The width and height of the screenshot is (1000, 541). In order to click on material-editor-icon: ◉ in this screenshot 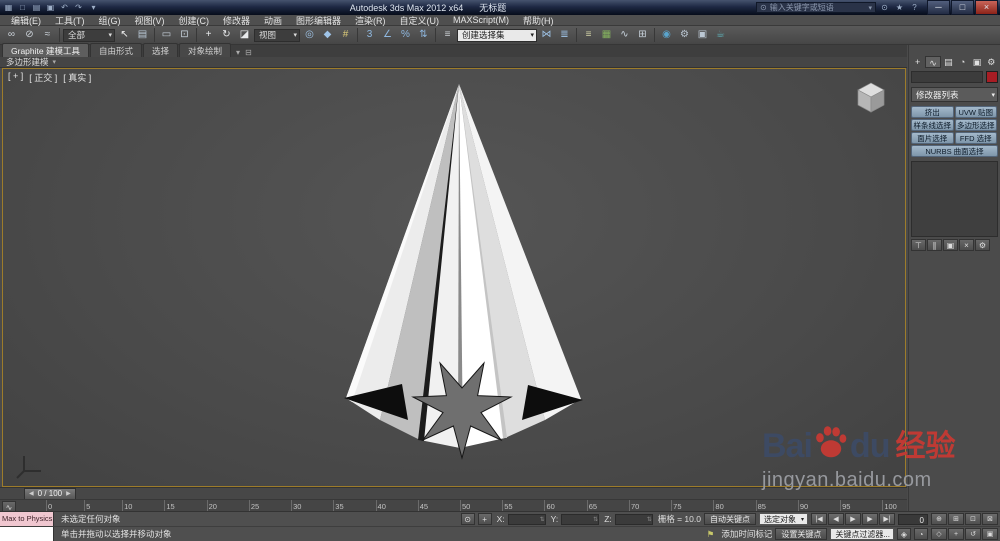, I will do `click(666, 35)`.